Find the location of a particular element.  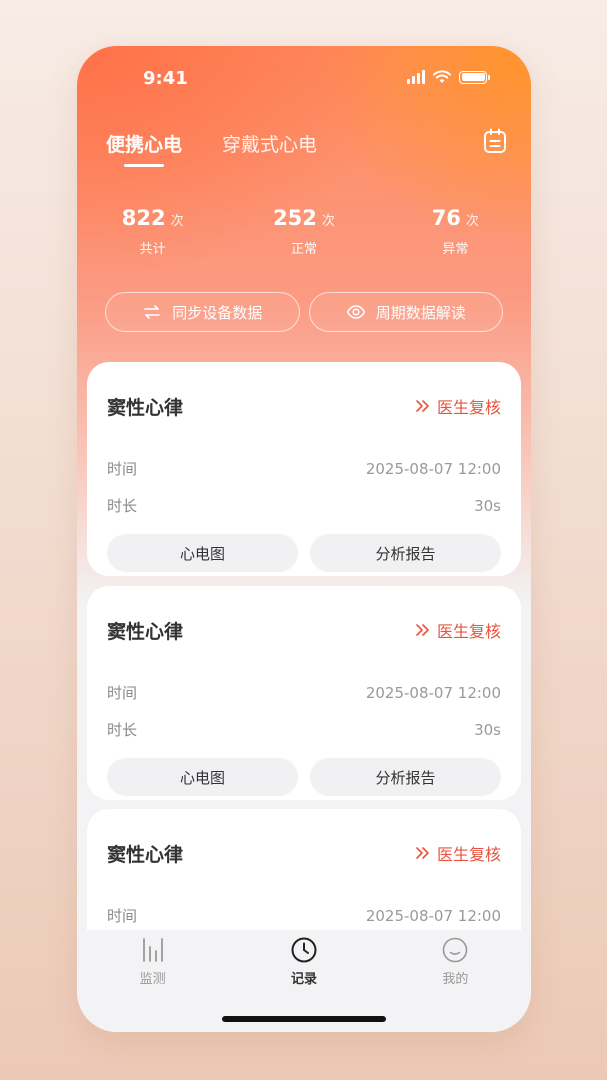

monitor-icon is located at coordinates (152, 950).